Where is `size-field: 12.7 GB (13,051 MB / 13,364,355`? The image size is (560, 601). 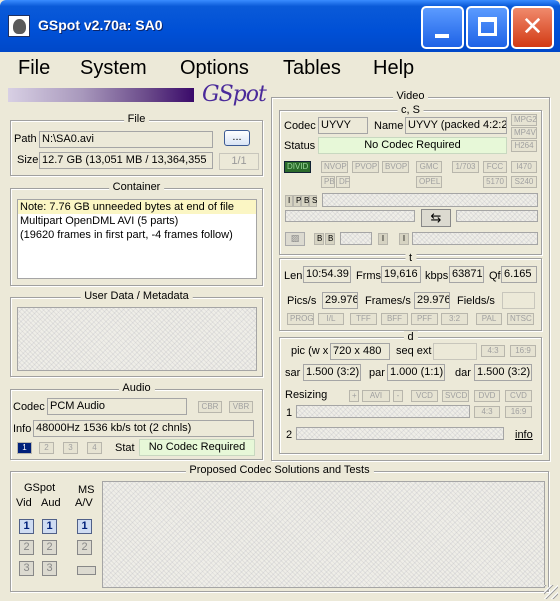 size-field: 12.7 GB (13,051 MB / 13,364,355 is located at coordinates (126, 160).